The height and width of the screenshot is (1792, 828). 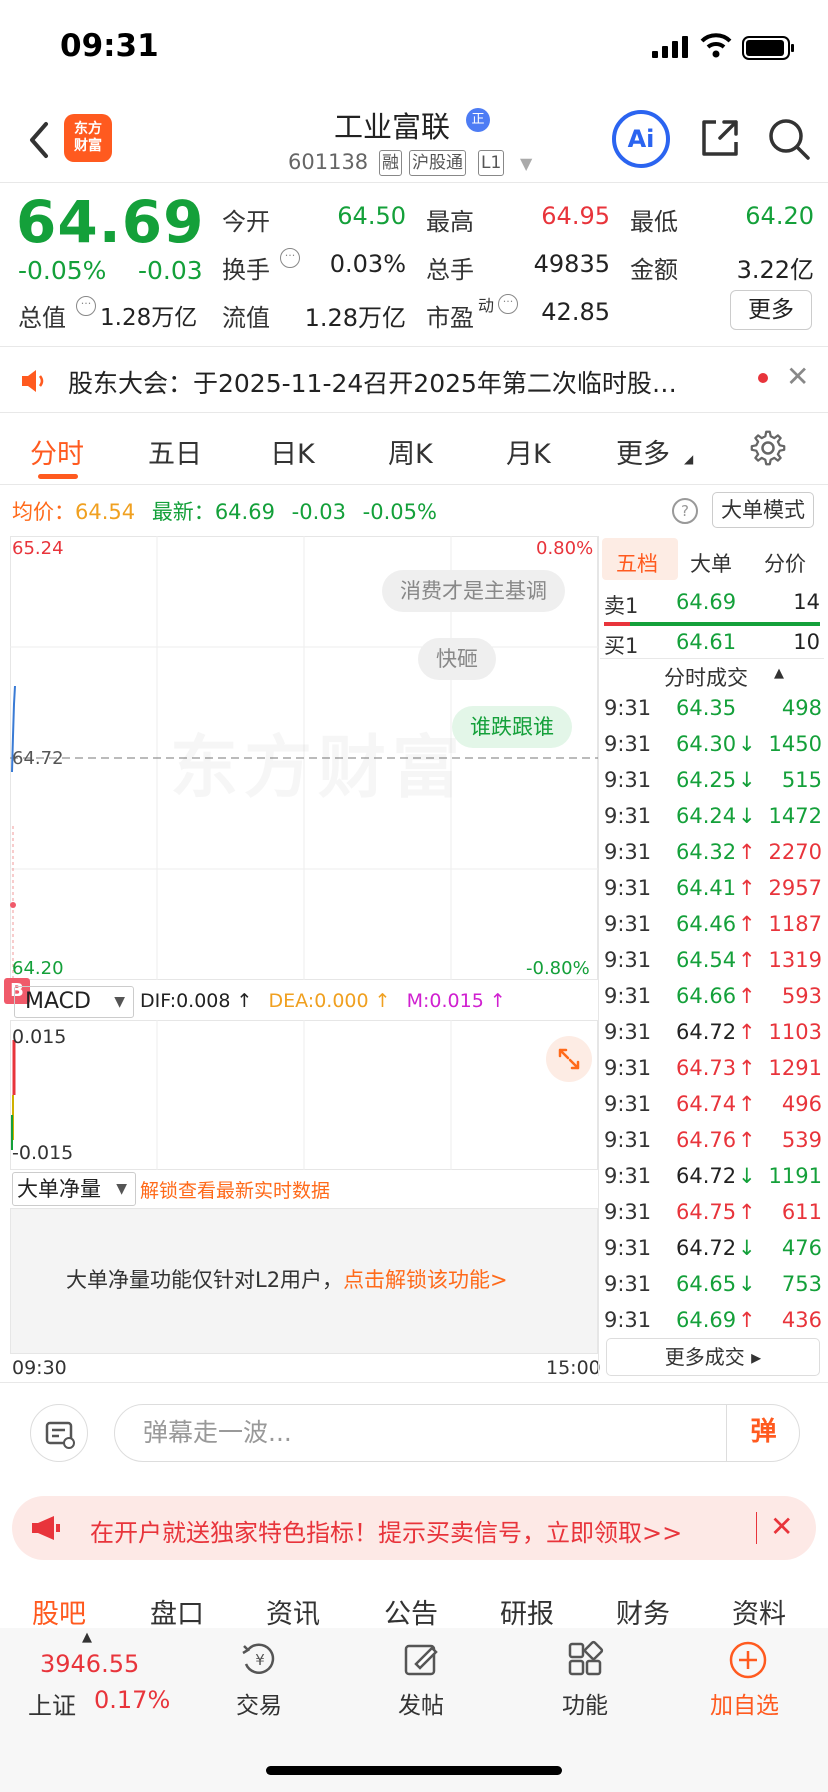 What do you see at coordinates (706, 888) in the screenshot?
I see `tick-price: 64.41` at bounding box center [706, 888].